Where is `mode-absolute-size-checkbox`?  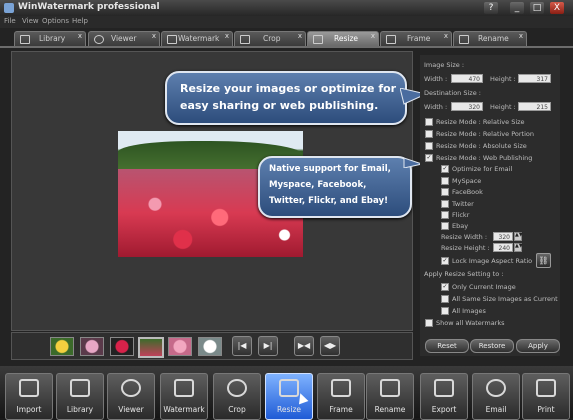 mode-absolute-size-checkbox is located at coordinates (429, 146).